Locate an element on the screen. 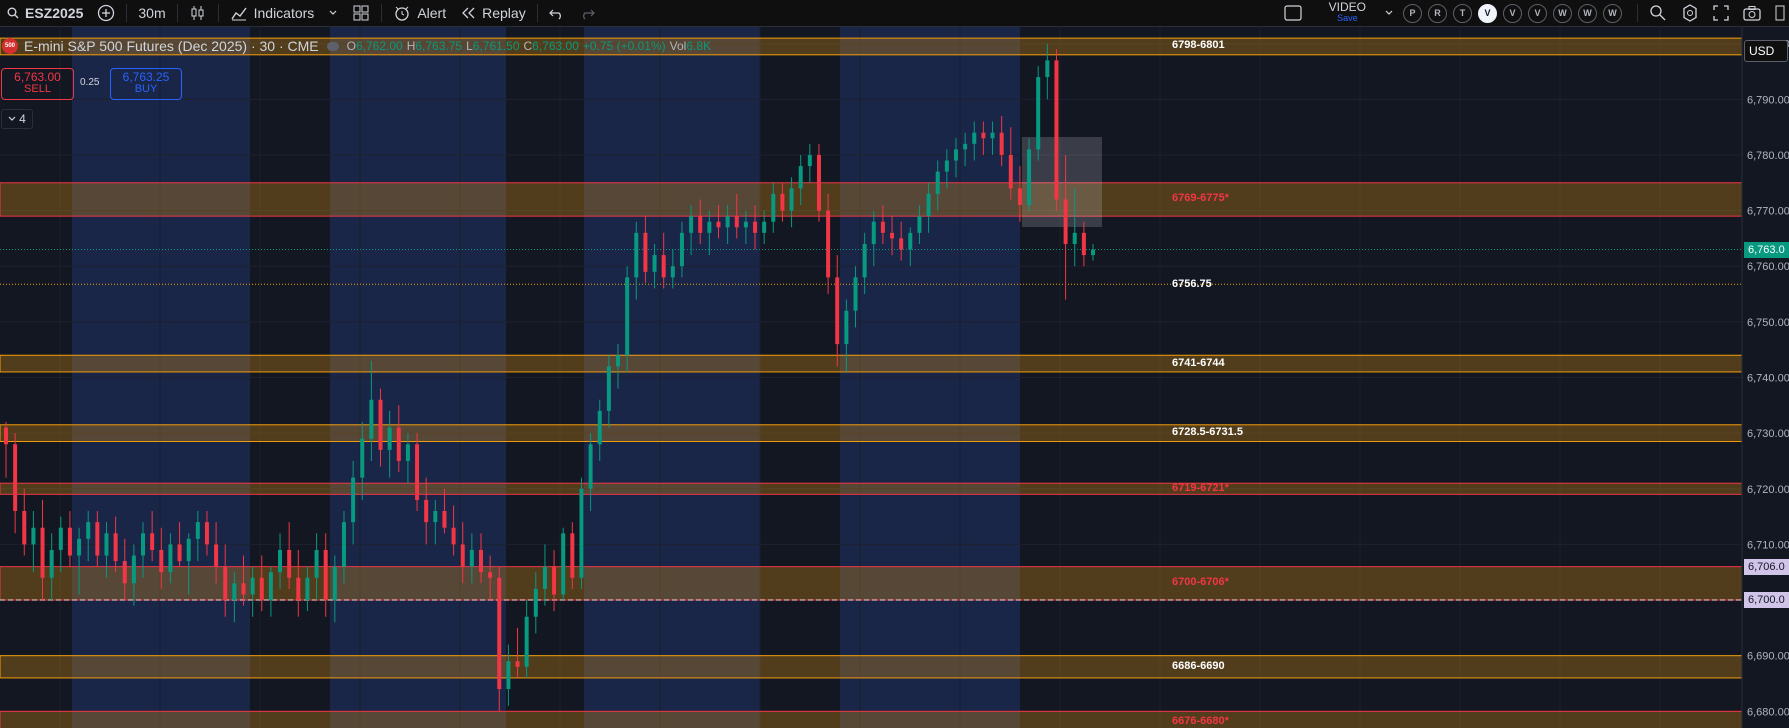 Image resolution: width=1789 pixels, height=728 pixels. symbol-search: ESZ2025 is located at coordinates (45, 13).